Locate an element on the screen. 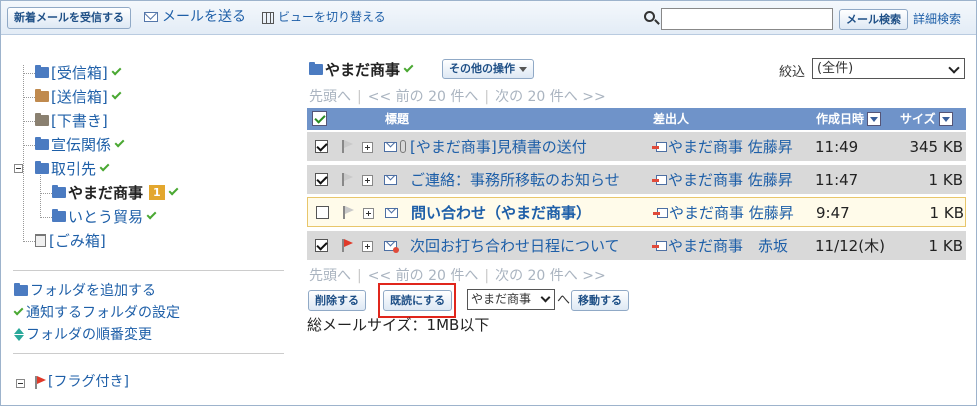 The height and width of the screenshot is (406, 977). sender-address-icon is located at coordinates (659, 180).